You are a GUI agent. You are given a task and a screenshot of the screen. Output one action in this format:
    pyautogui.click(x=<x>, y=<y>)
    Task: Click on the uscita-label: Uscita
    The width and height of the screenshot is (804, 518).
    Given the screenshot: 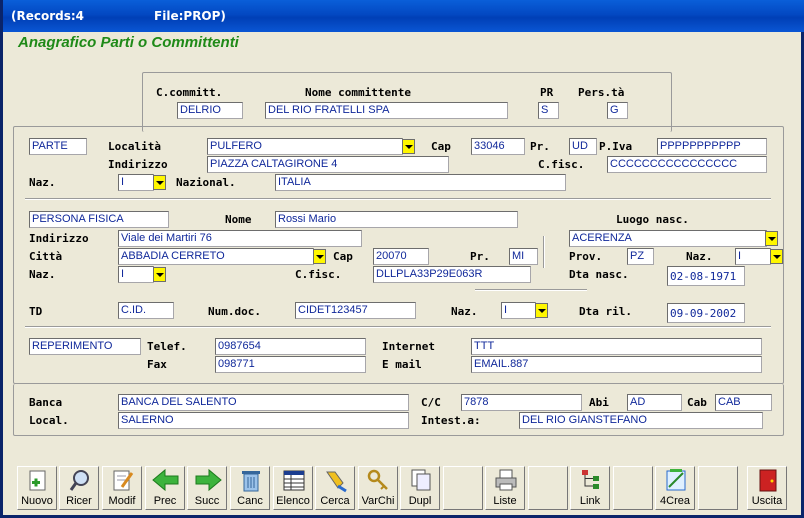 What is the action you would take?
    pyautogui.click(x=767, y=501)
    